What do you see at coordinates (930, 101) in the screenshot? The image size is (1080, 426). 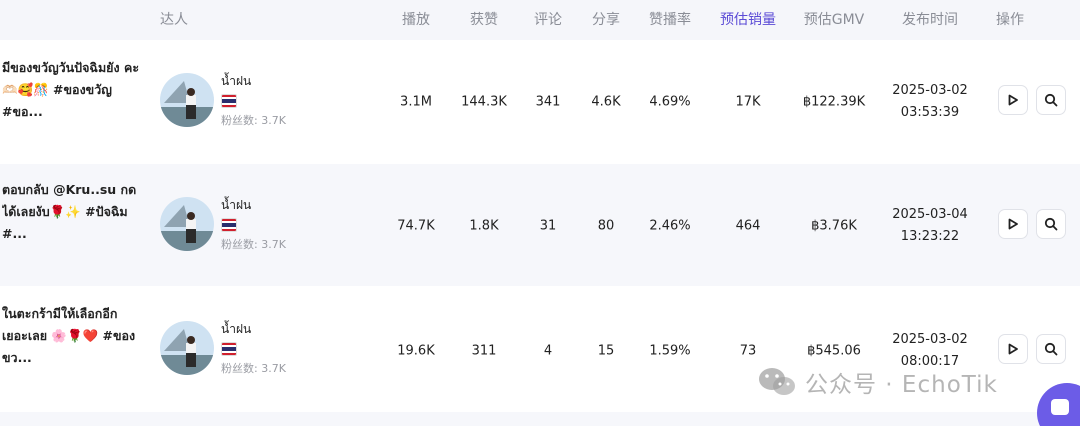 I see `publish-time-value: 2025-03-02 03:53:39` at bounding box center [930, 101].